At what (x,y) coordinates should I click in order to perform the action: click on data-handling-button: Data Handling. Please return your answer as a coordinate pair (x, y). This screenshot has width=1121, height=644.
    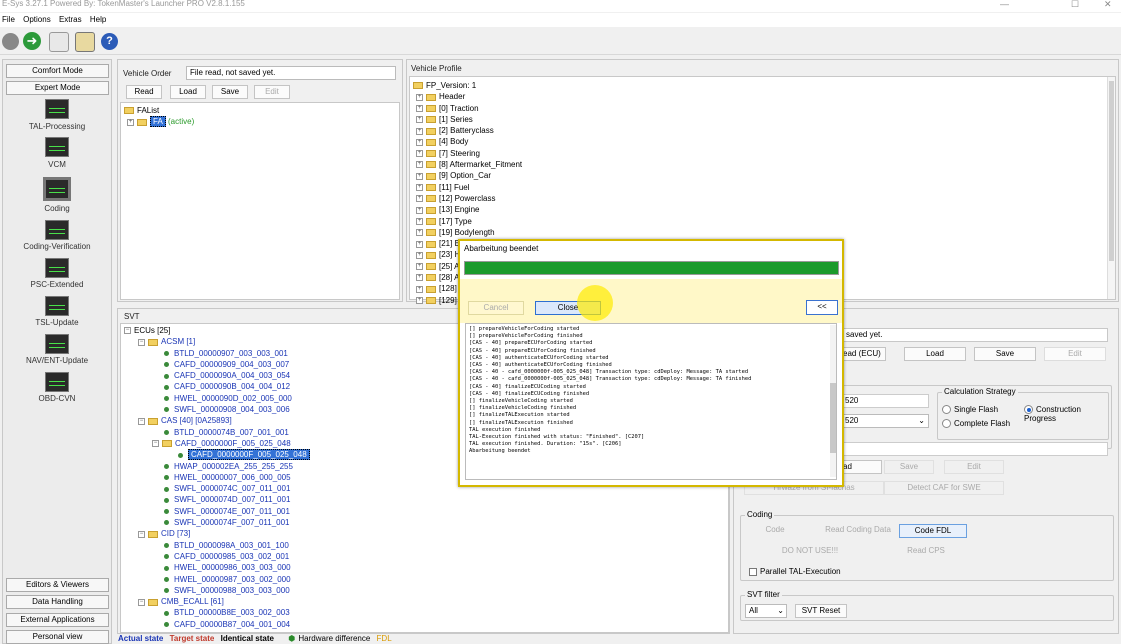
    Looking at the image, I should click on (57, 602).